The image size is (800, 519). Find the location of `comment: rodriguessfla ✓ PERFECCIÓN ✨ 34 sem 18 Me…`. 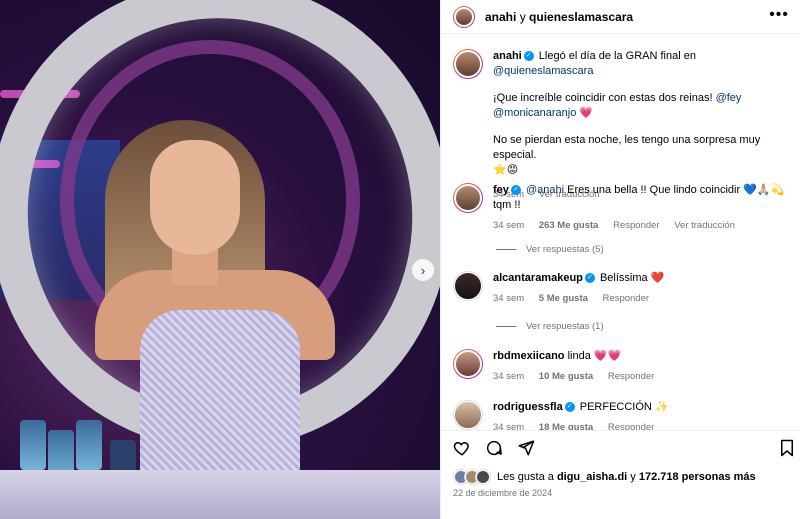

comment: rodriguessfla ✓ PERFECCIÓN ✨ 34 sem 18 Me… is located at coordinates (623, 415).